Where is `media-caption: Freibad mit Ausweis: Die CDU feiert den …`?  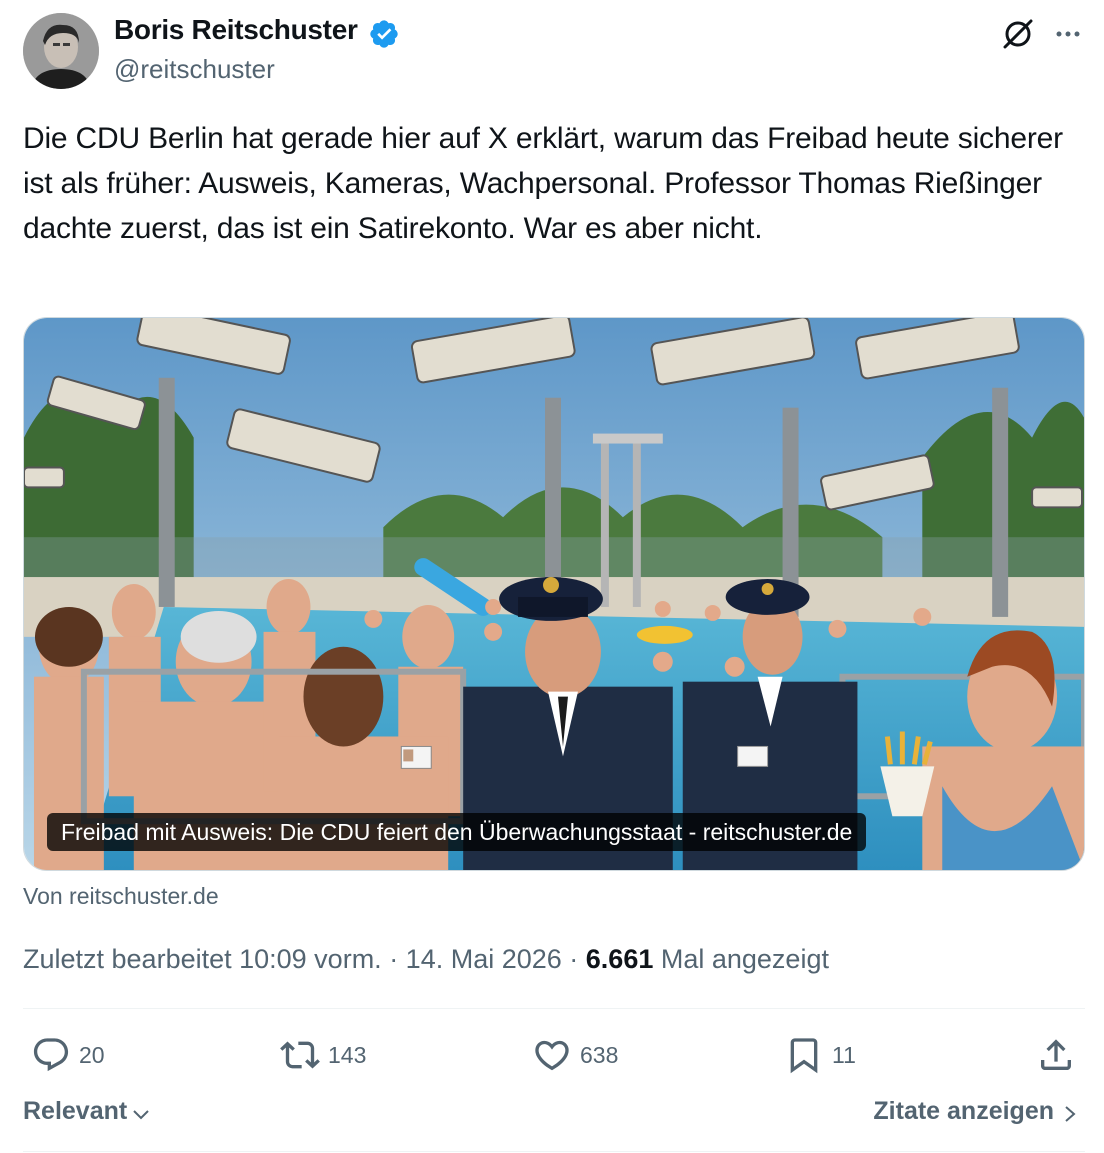
media-caption: Freibad mit Ausweis: Die CDU feiert den … is located at coordinates (457, 832).